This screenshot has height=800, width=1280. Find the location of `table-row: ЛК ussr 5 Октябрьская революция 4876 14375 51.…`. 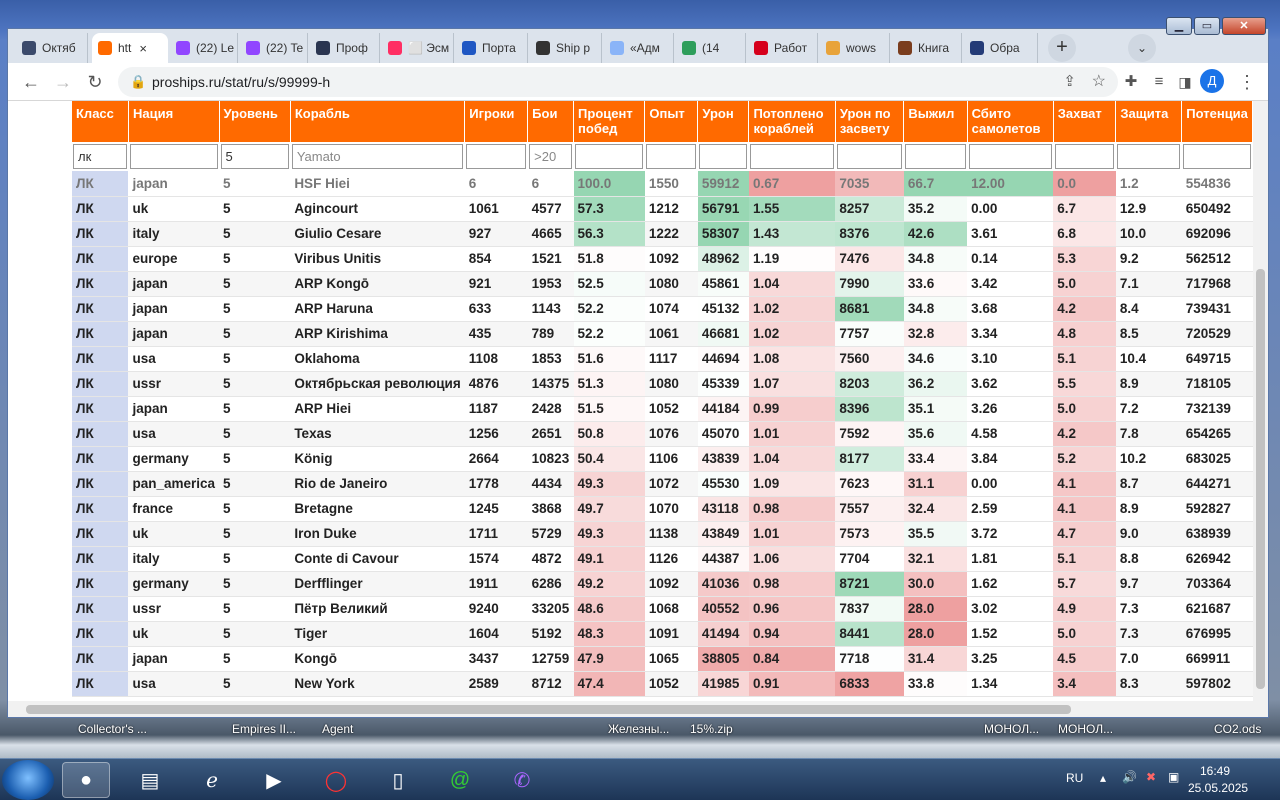

table-row: ЛК ussr 5 Октябрьская революция 4876 14375 51.… is located at coordinates (662, 384).